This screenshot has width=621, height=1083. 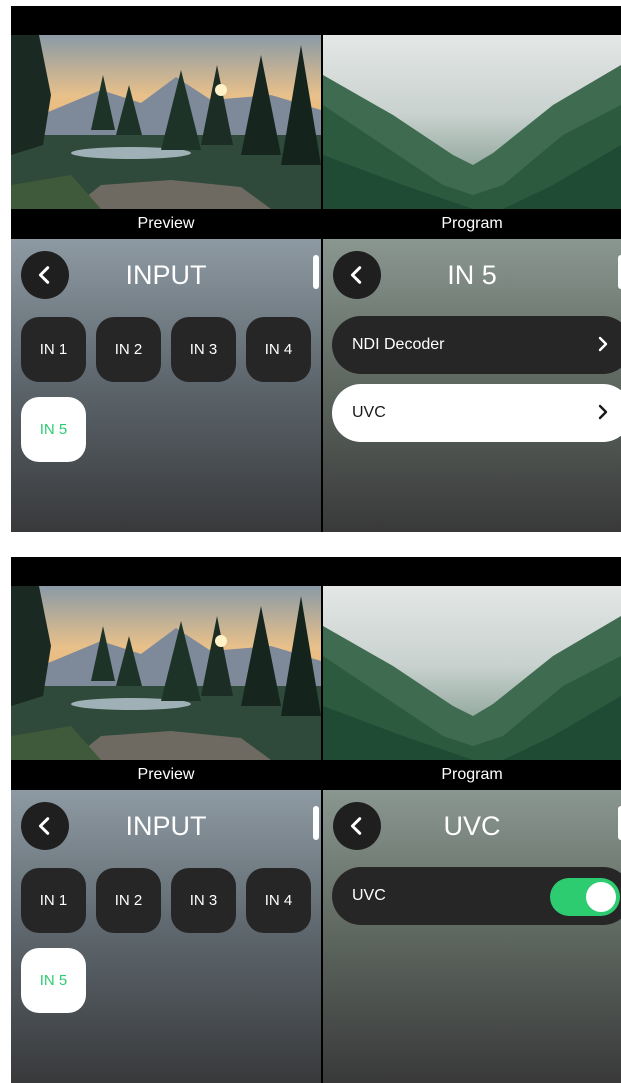 I want to click on toggle-knob, so click(x=601, y=897).